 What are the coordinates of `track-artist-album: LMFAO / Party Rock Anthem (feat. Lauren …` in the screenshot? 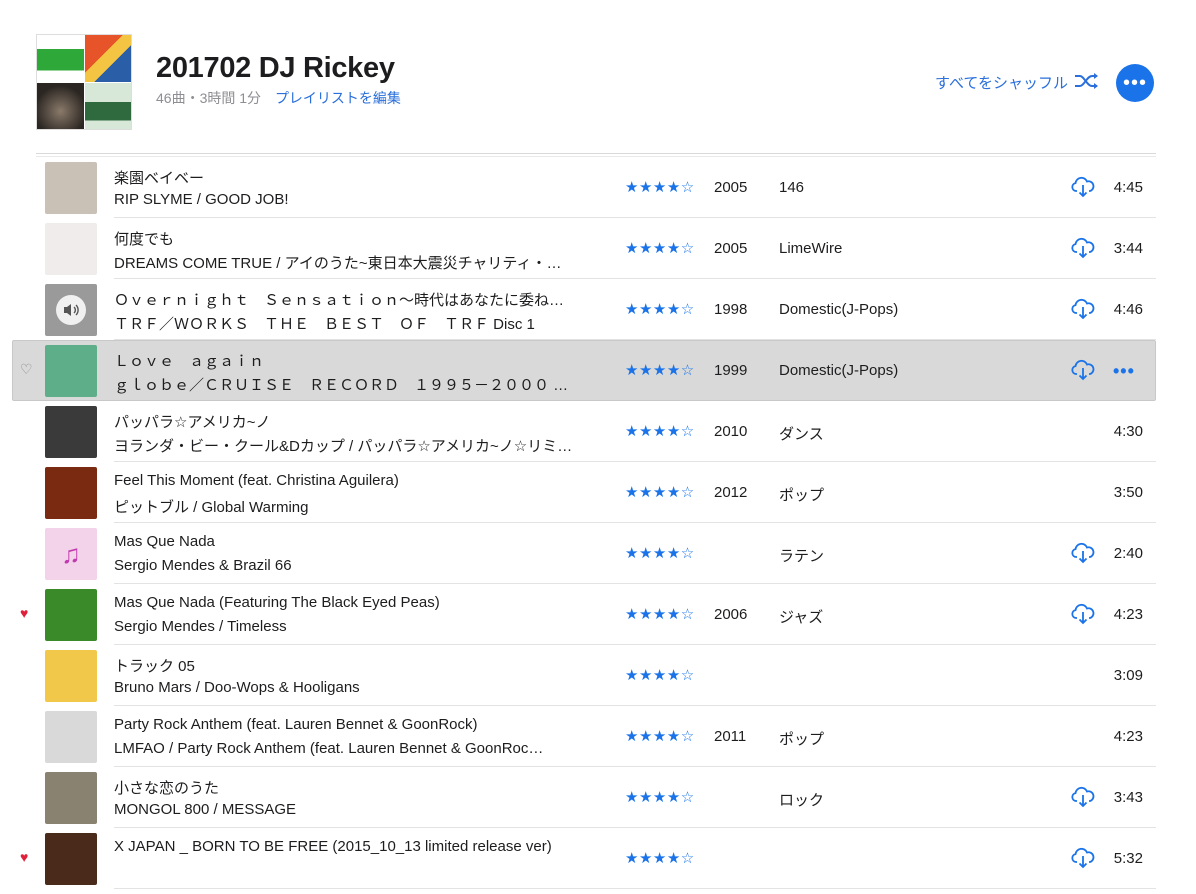 It's located at (329, 748).